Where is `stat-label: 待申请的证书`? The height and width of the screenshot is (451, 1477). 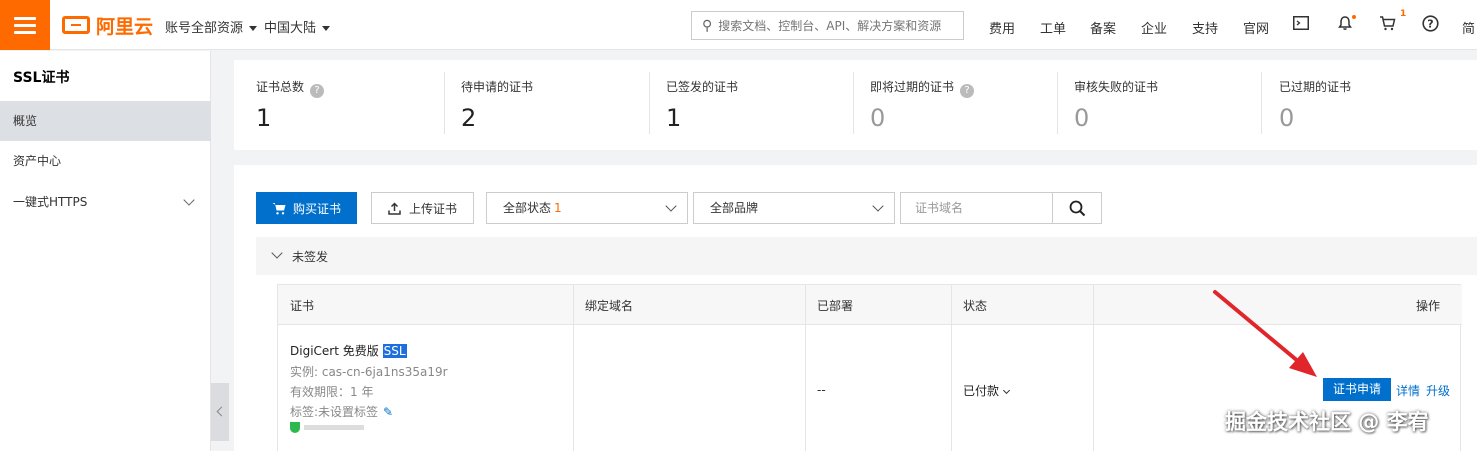
stat-label: 待申请的证书 is located at coordinates (497, 87).